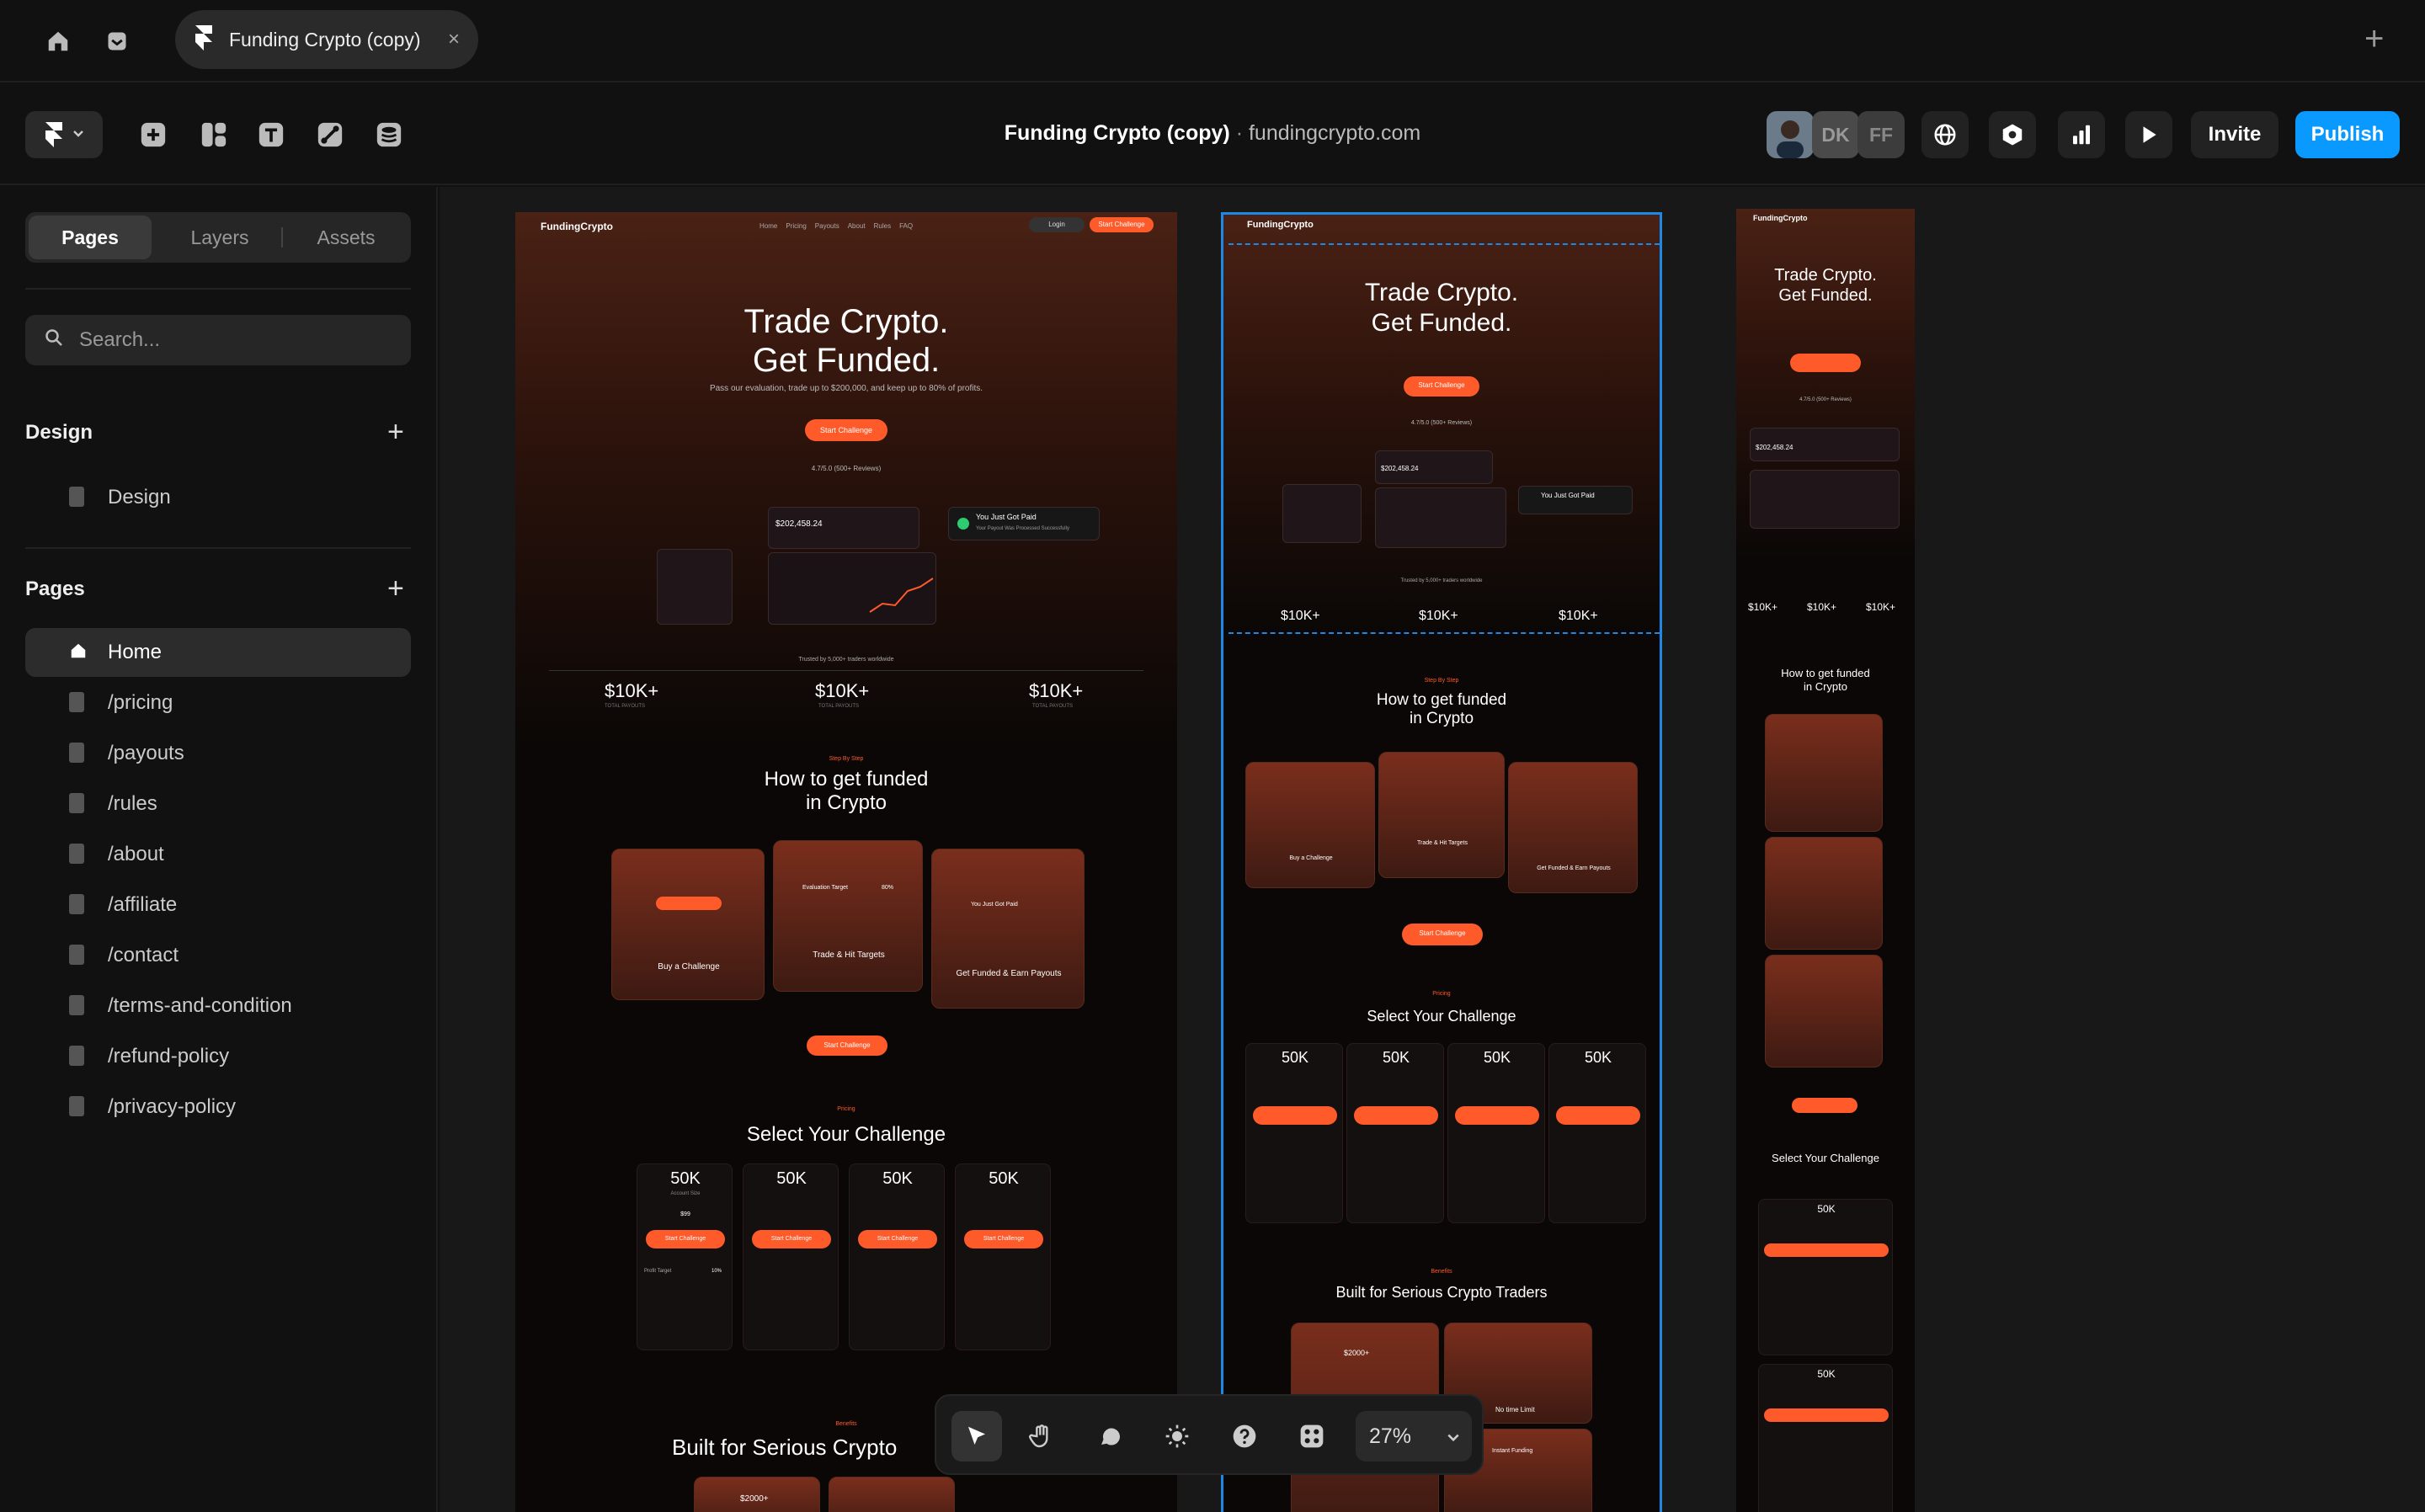  Describe the element at coordinates (827, 226) in the screenshot. I see `nav-item: Payouts` at that location.